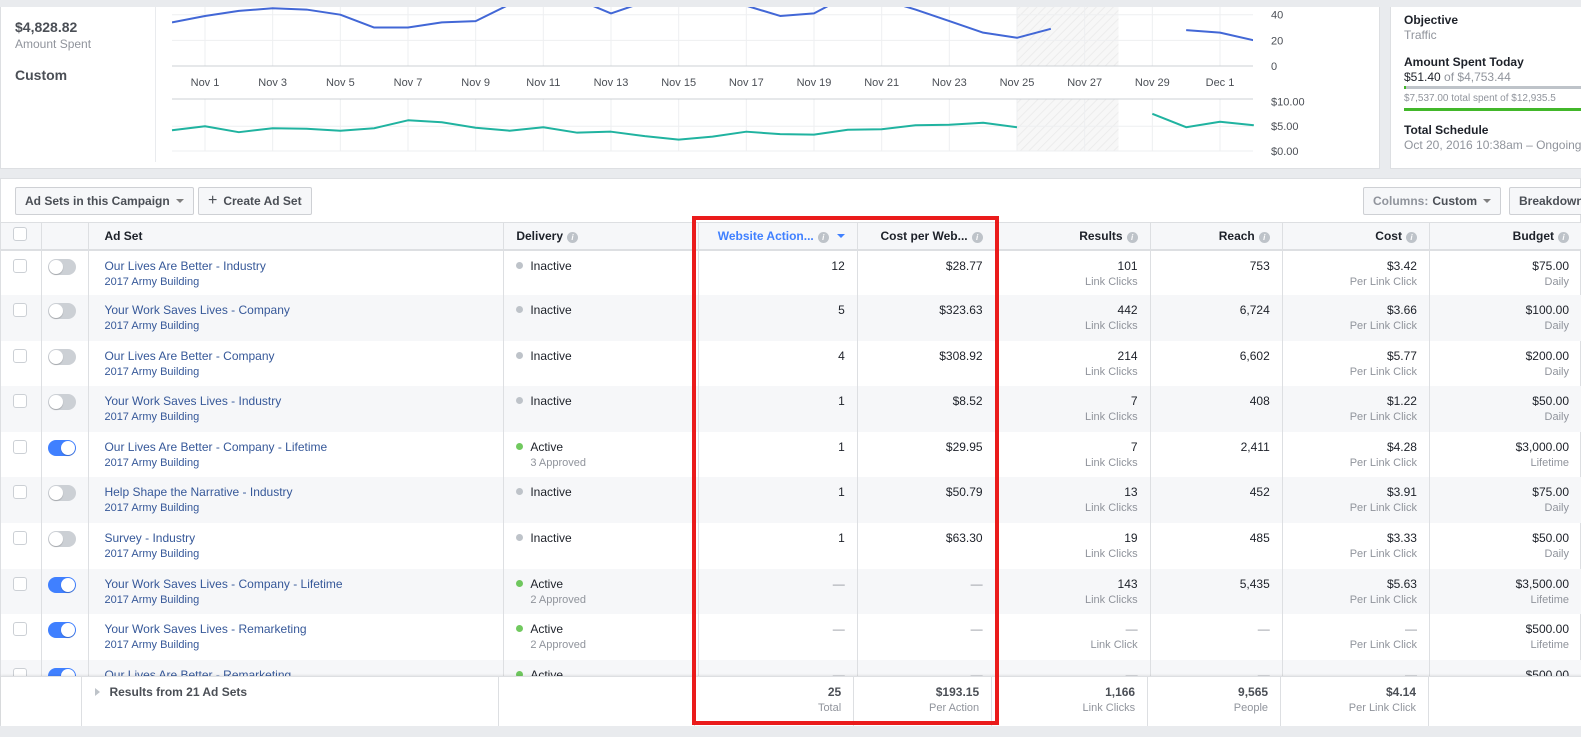 The width and height of the screenshot is (1581, 737). What do you see at coordinates (297, 310) in the screenshot?
I see `ad-set-name-link: Your Work Saves Lives - Company` at bounding box center [297, 310].